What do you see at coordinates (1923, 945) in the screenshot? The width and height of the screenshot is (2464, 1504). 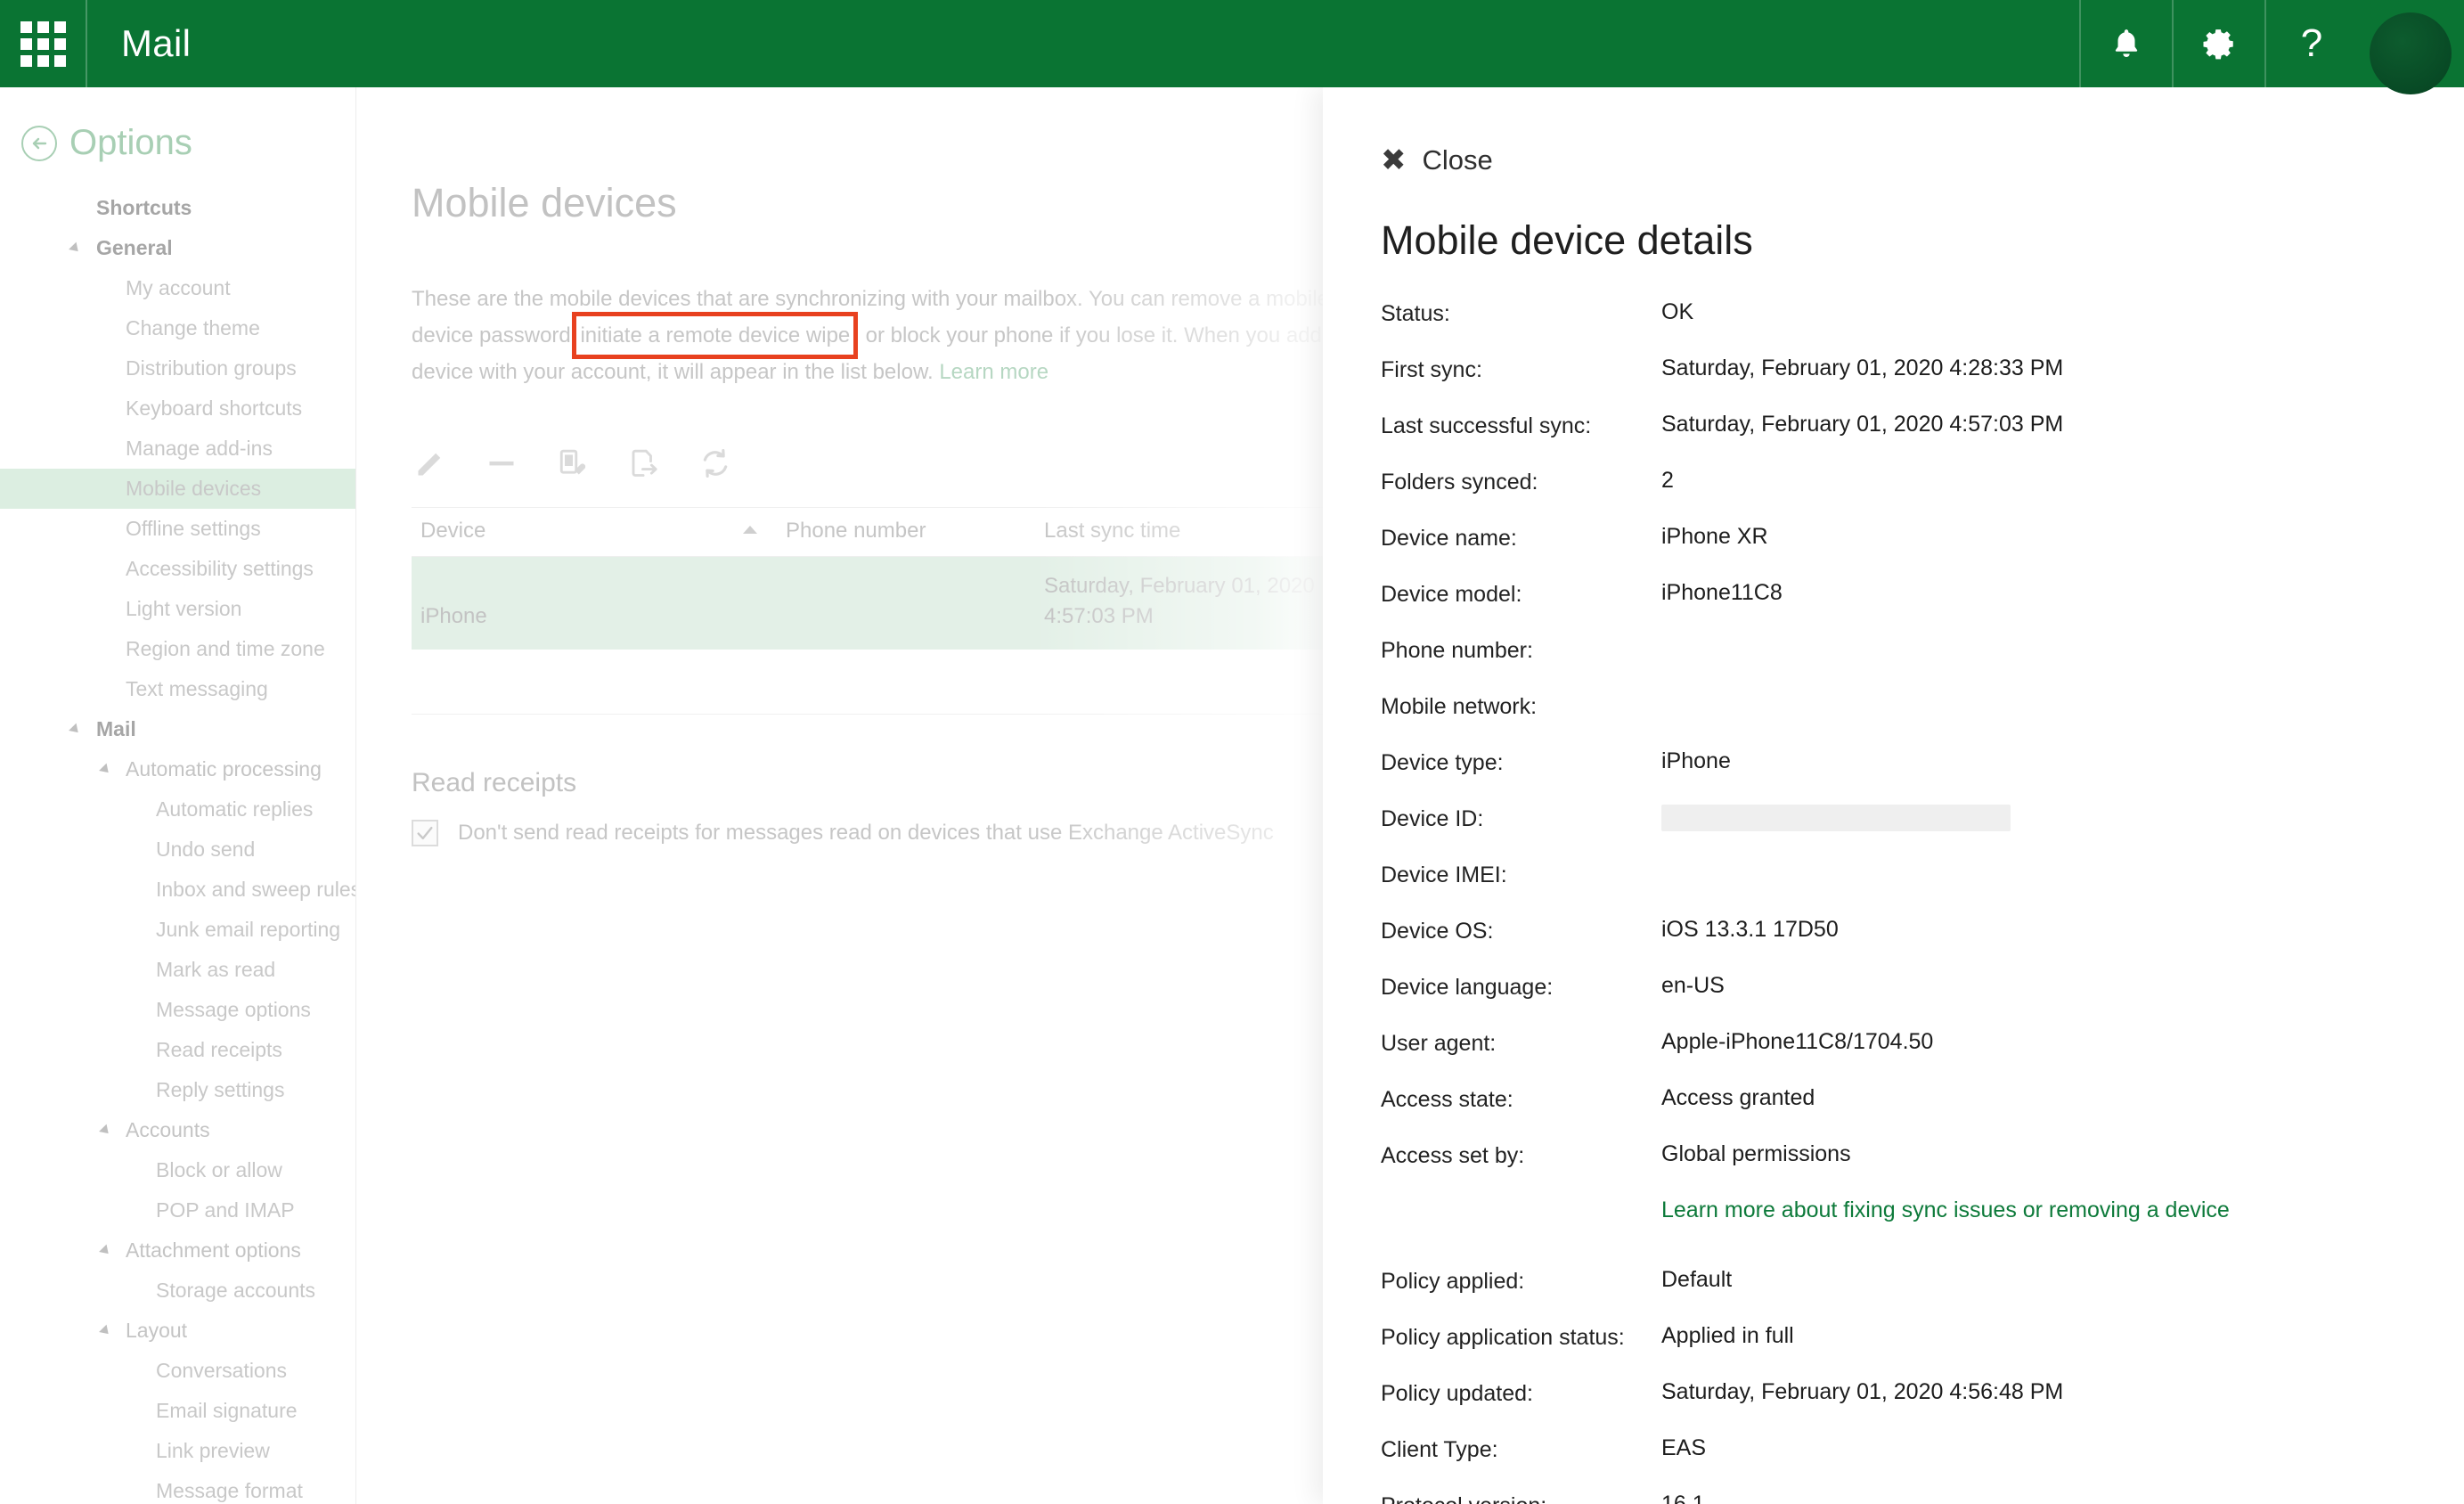 I see `detail-row: Device OS: iOS 13.3.1 17D50` at bounding box center [1923, 945].